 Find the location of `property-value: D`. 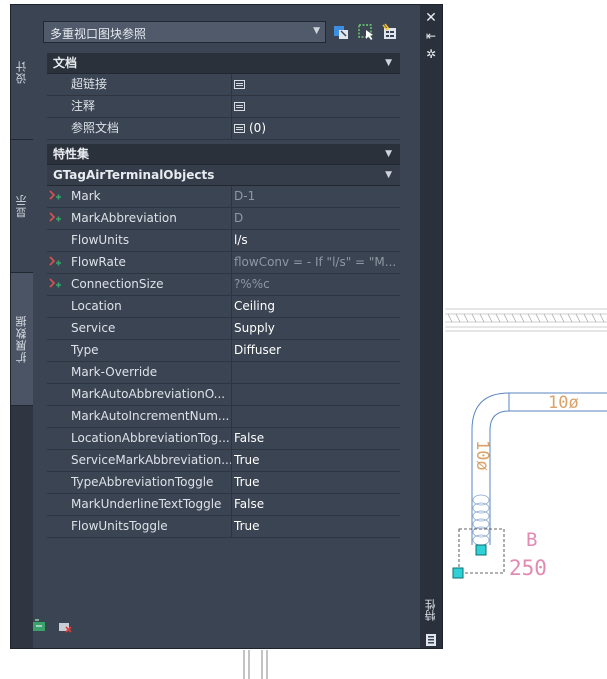

property-value: D is located at coordinates (317, 218).